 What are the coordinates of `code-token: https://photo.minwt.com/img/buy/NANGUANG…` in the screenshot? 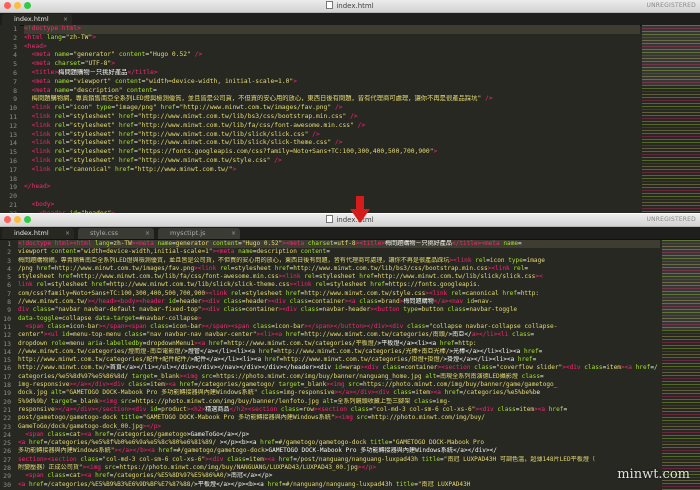 It's located at (238, 468).